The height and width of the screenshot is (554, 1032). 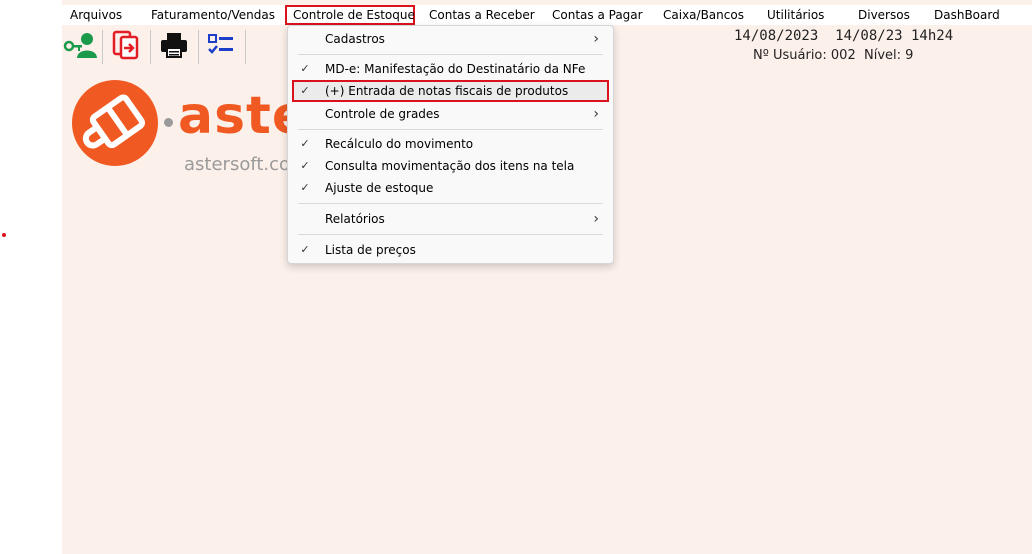 I want to click on marker-dot, so click(x=4, y=235).